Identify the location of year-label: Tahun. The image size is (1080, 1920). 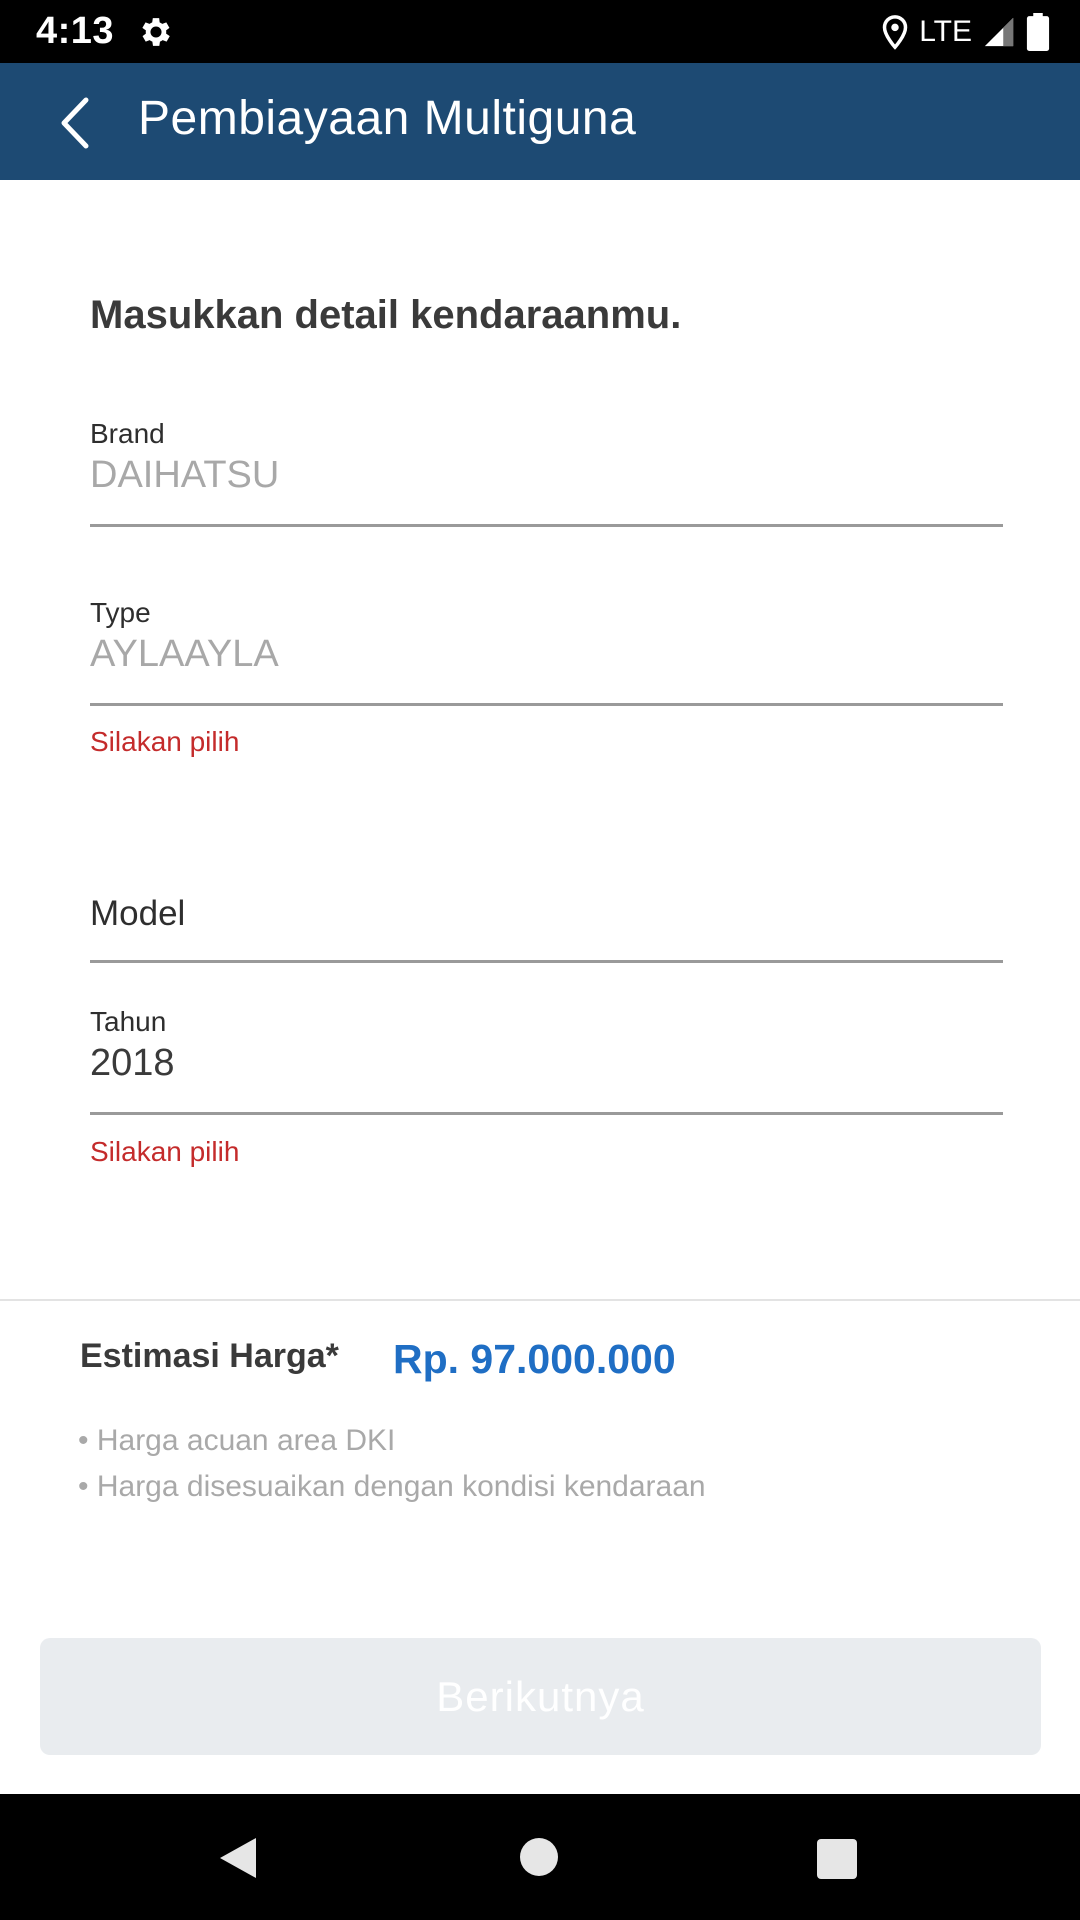
(128, 1021).